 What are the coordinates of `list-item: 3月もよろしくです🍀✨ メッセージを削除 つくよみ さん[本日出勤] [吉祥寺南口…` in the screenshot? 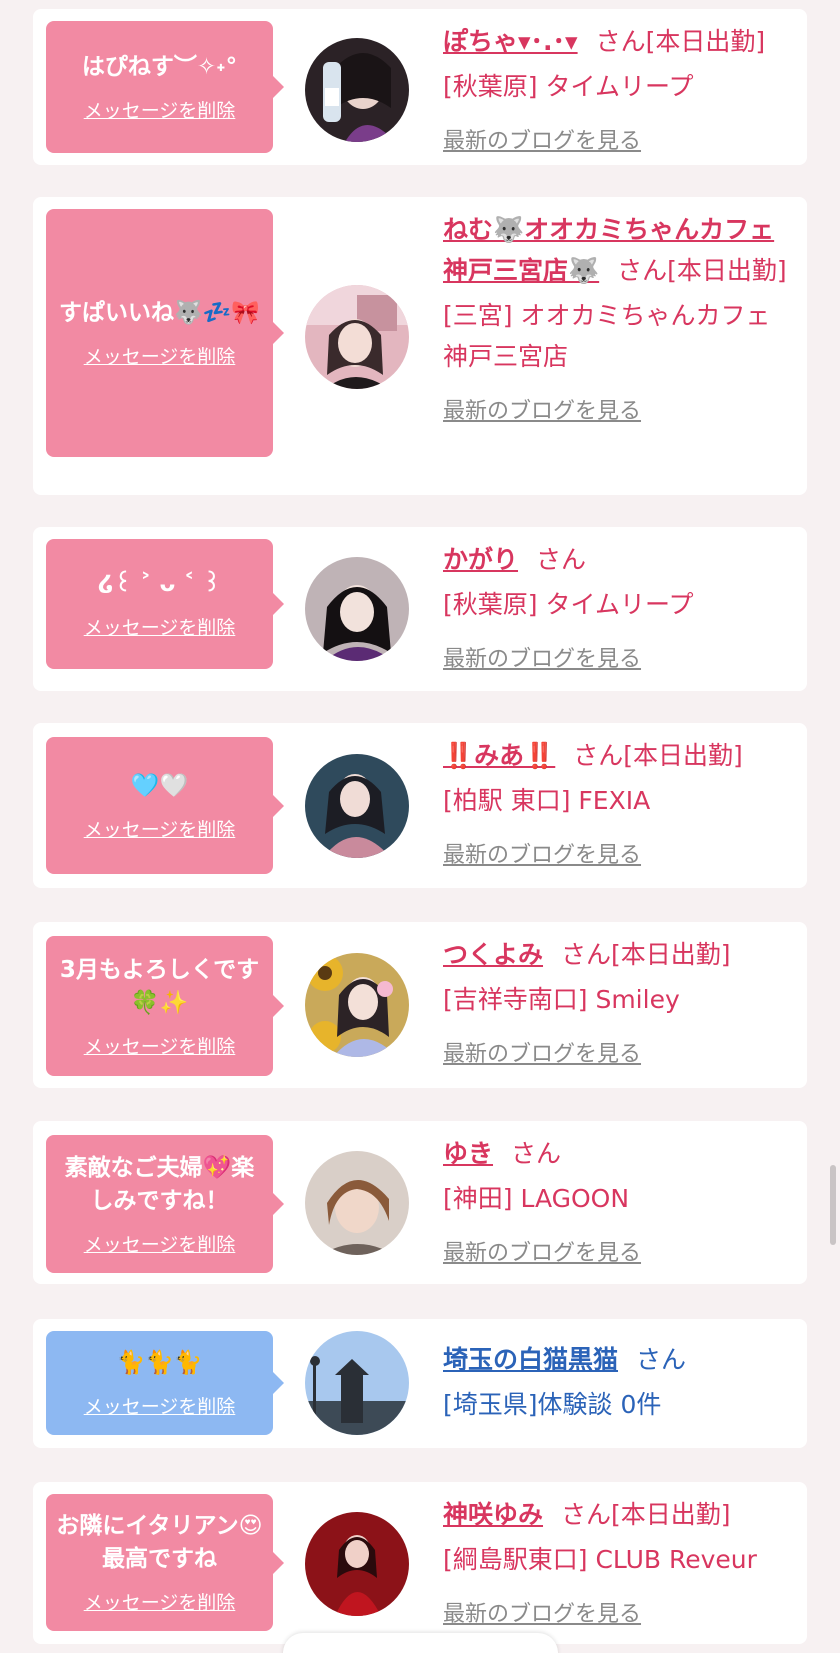 It's located at (420, 1005).